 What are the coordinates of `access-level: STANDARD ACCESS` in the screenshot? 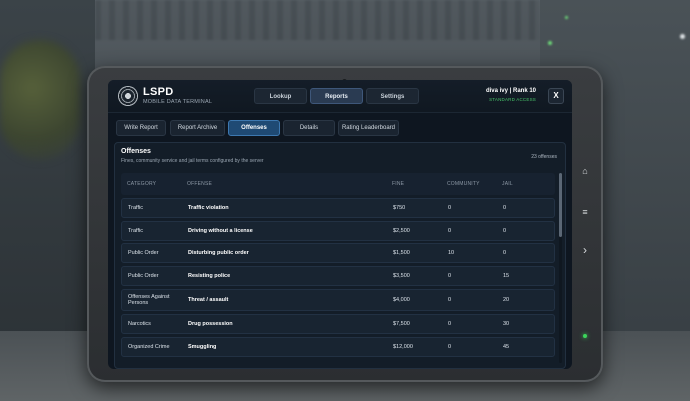 It's located at (512, 99).